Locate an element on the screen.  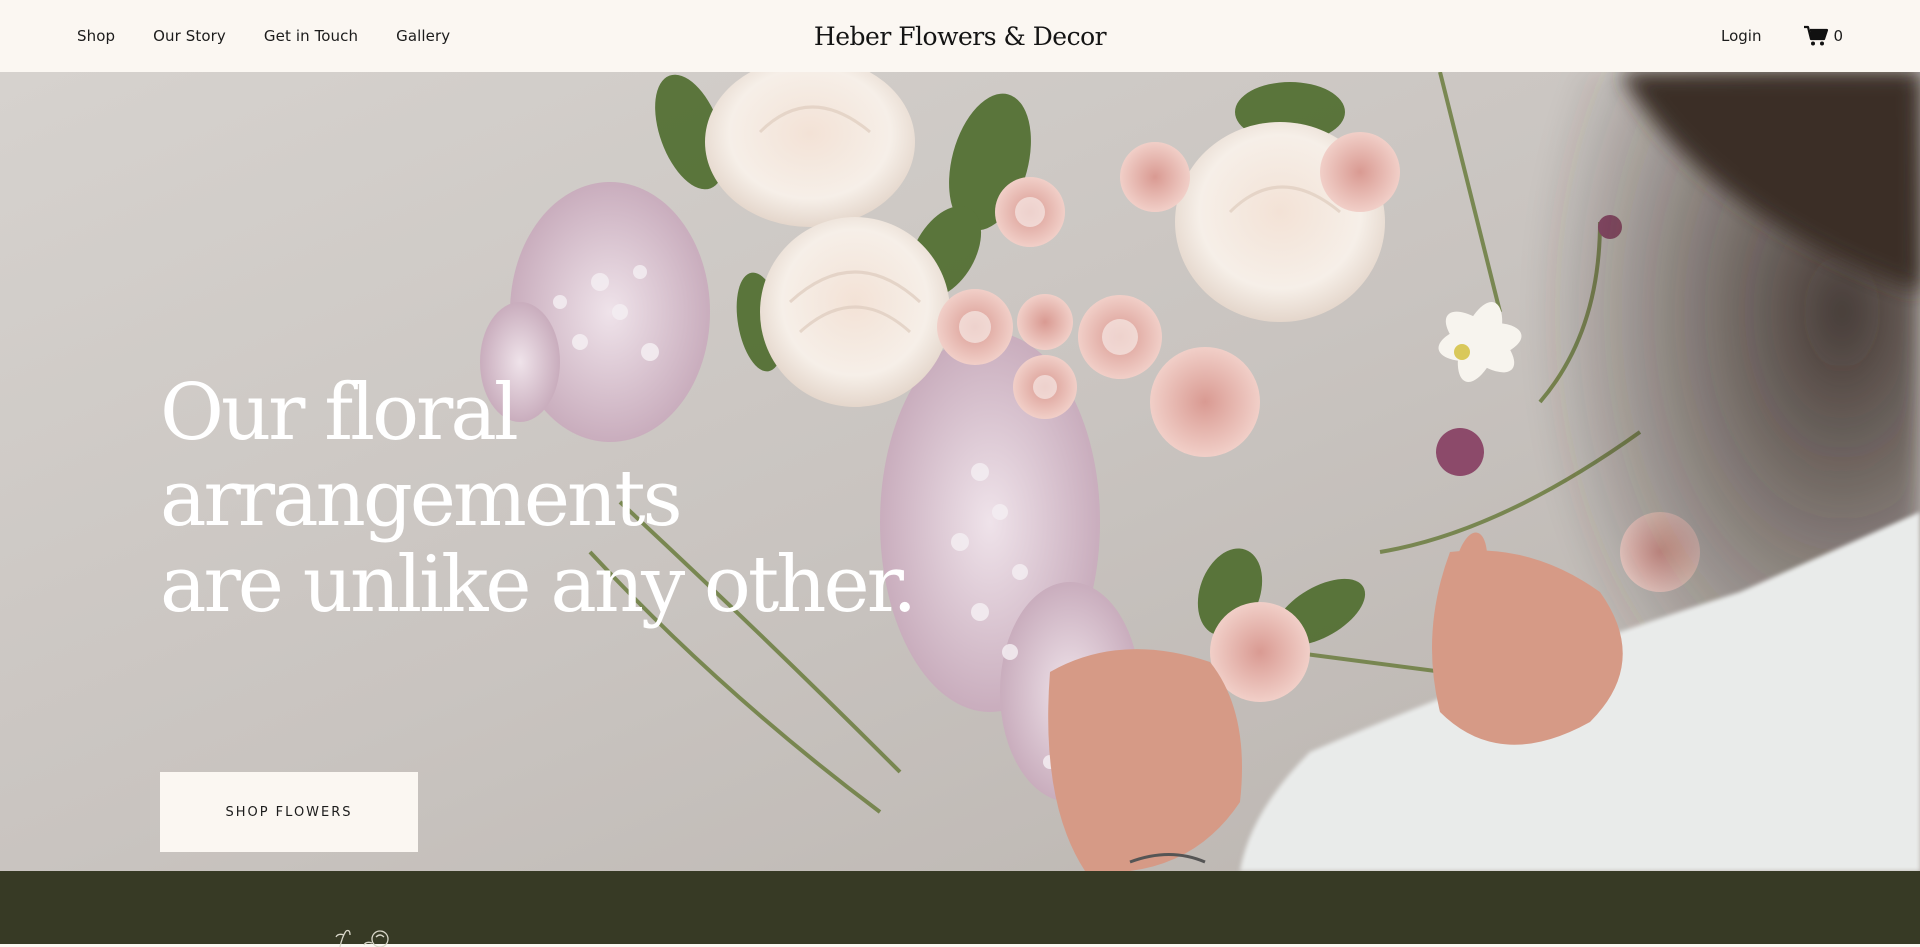
nav-our-story: Our Story is located at coordinates (189, 36).